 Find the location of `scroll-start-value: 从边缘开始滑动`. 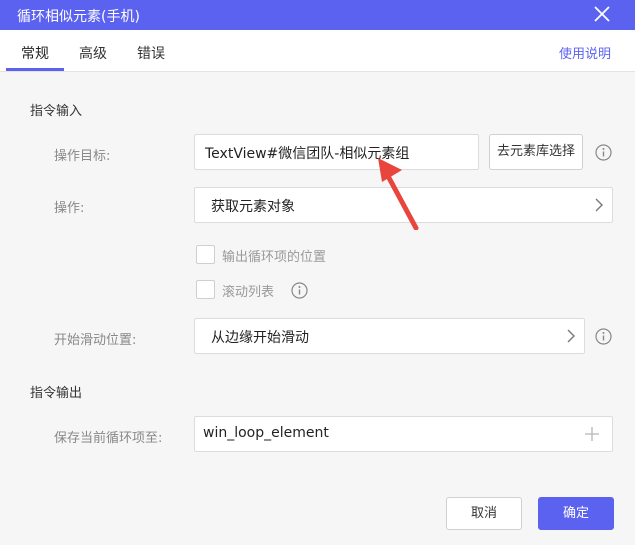

scroll-start-value: 从边缘开始滑动 is located at coordinates (260, 338).